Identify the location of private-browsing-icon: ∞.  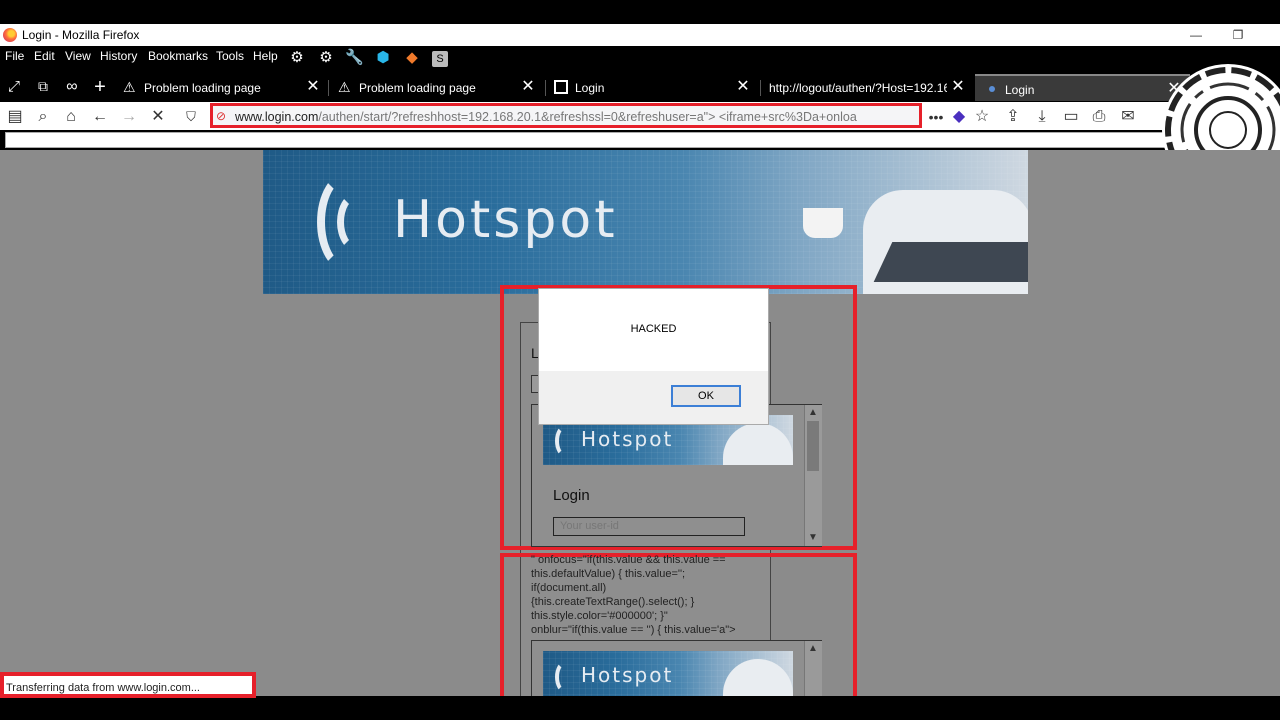
(72, 88).